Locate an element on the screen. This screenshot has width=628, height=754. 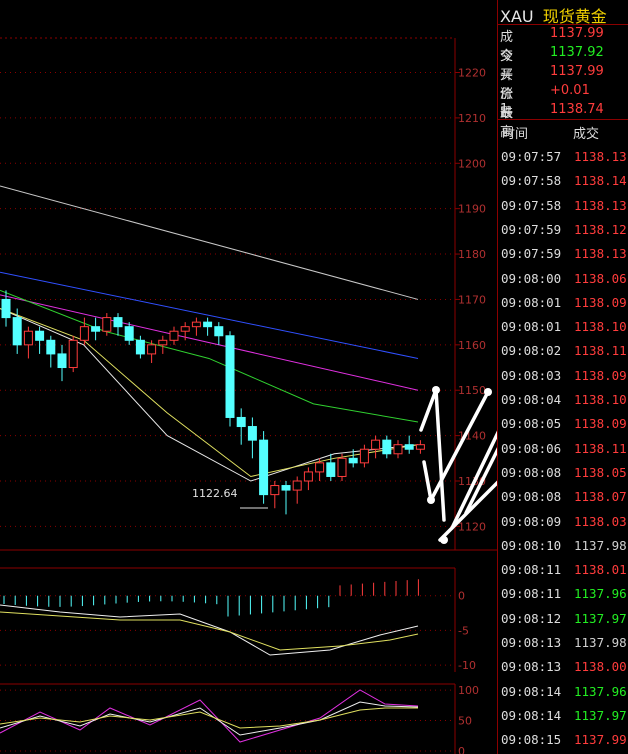
trade-price: 1137.99 is located at coordinates (600, 740).